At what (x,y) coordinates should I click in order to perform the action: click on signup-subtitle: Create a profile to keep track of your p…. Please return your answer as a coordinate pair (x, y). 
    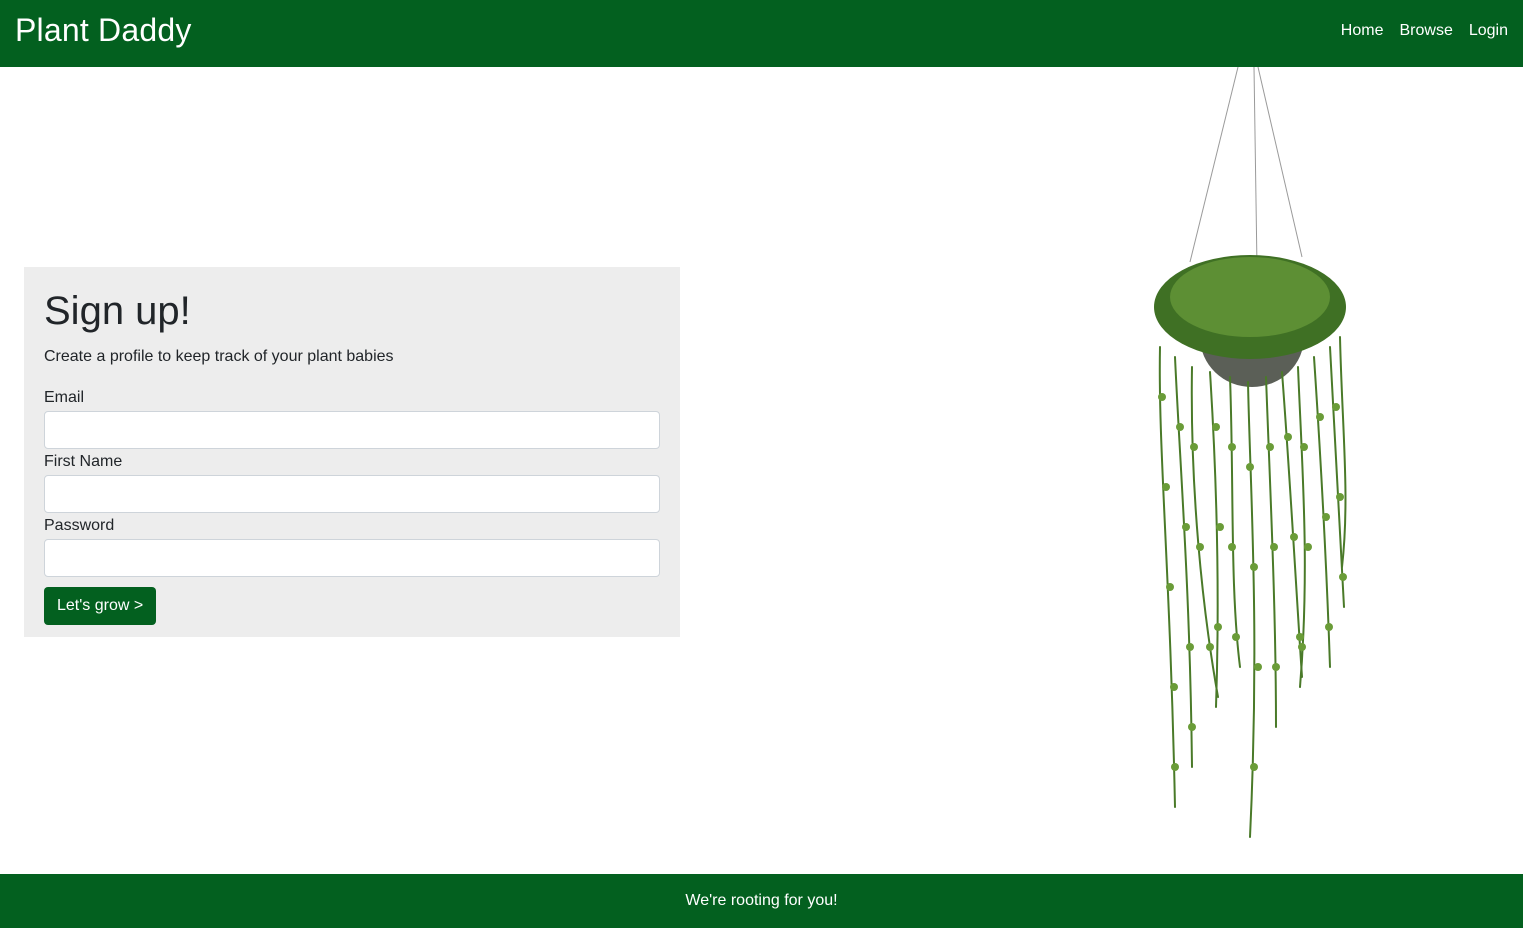
    Looking at the image, I should click on (219, 356).